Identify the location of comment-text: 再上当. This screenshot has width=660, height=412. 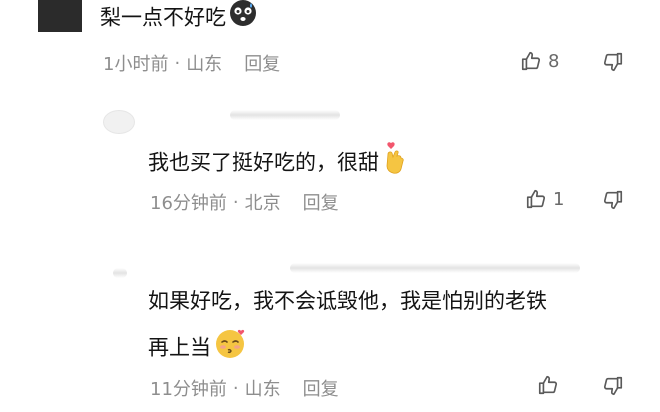
(198, 348).